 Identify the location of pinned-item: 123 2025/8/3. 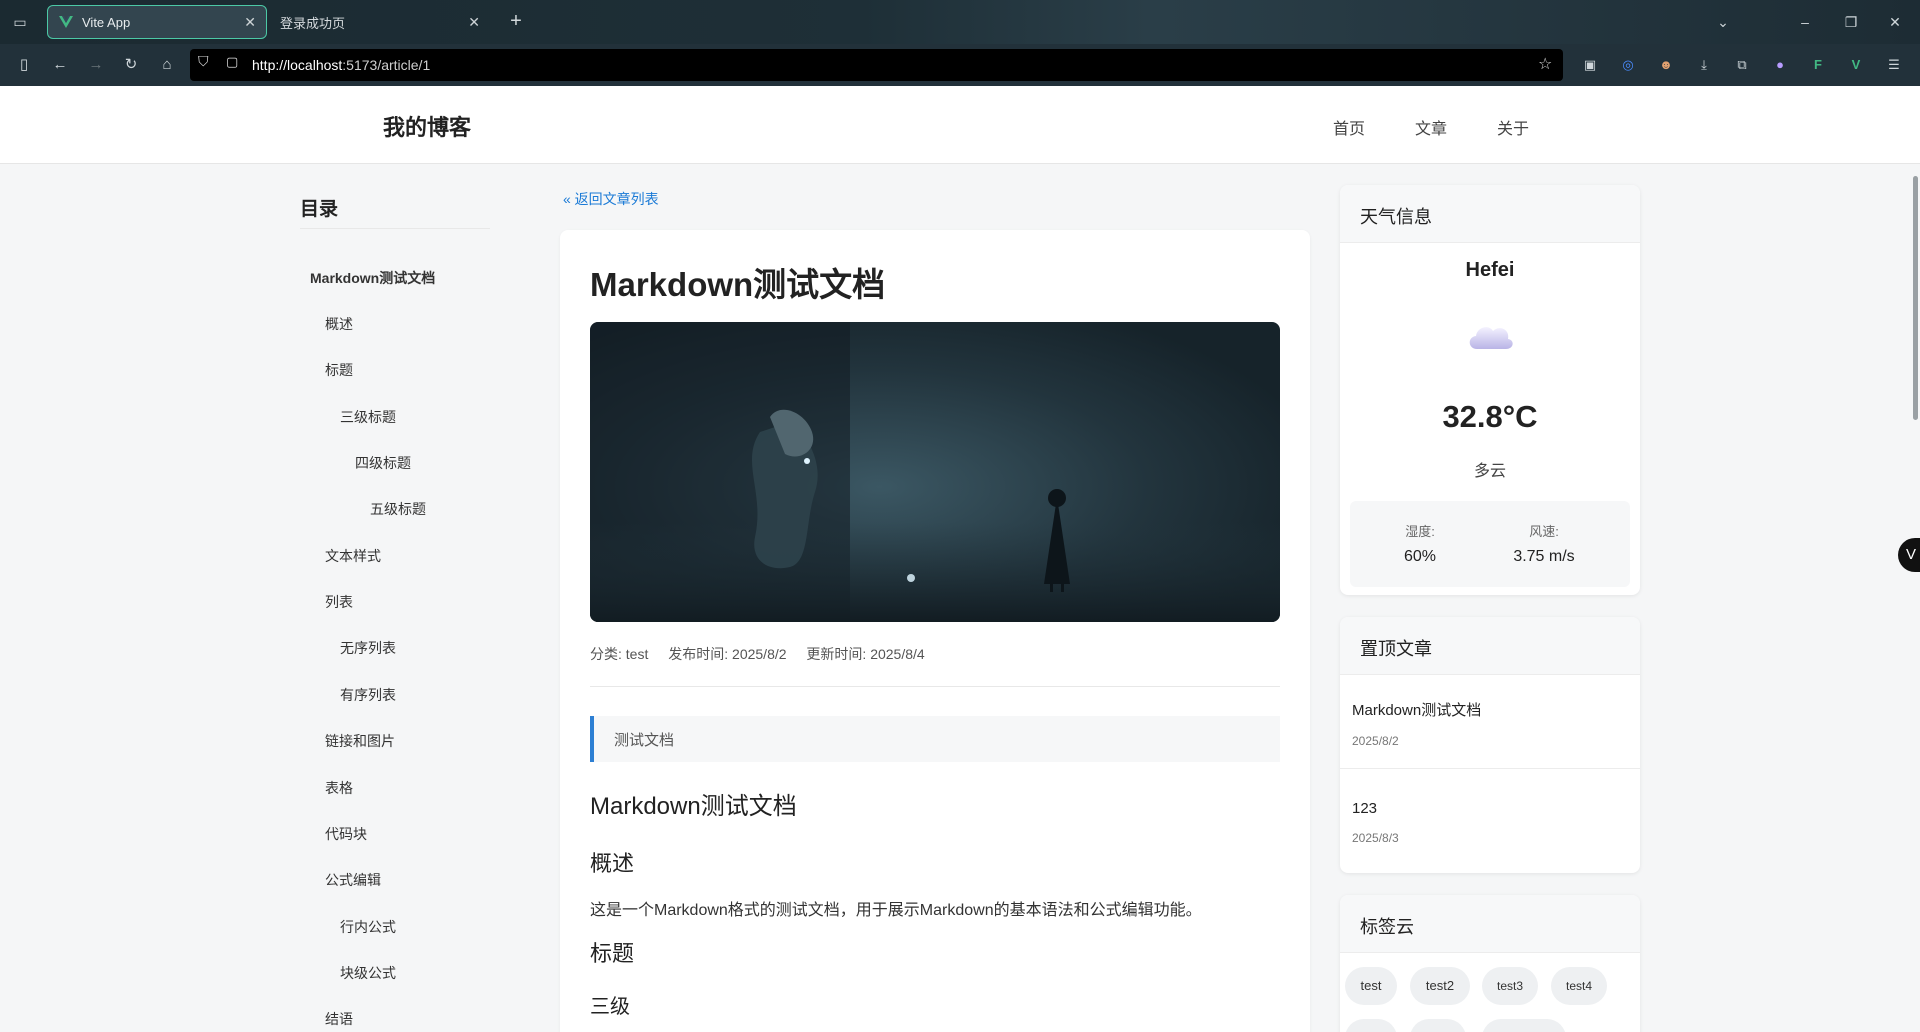
(1375, 822).